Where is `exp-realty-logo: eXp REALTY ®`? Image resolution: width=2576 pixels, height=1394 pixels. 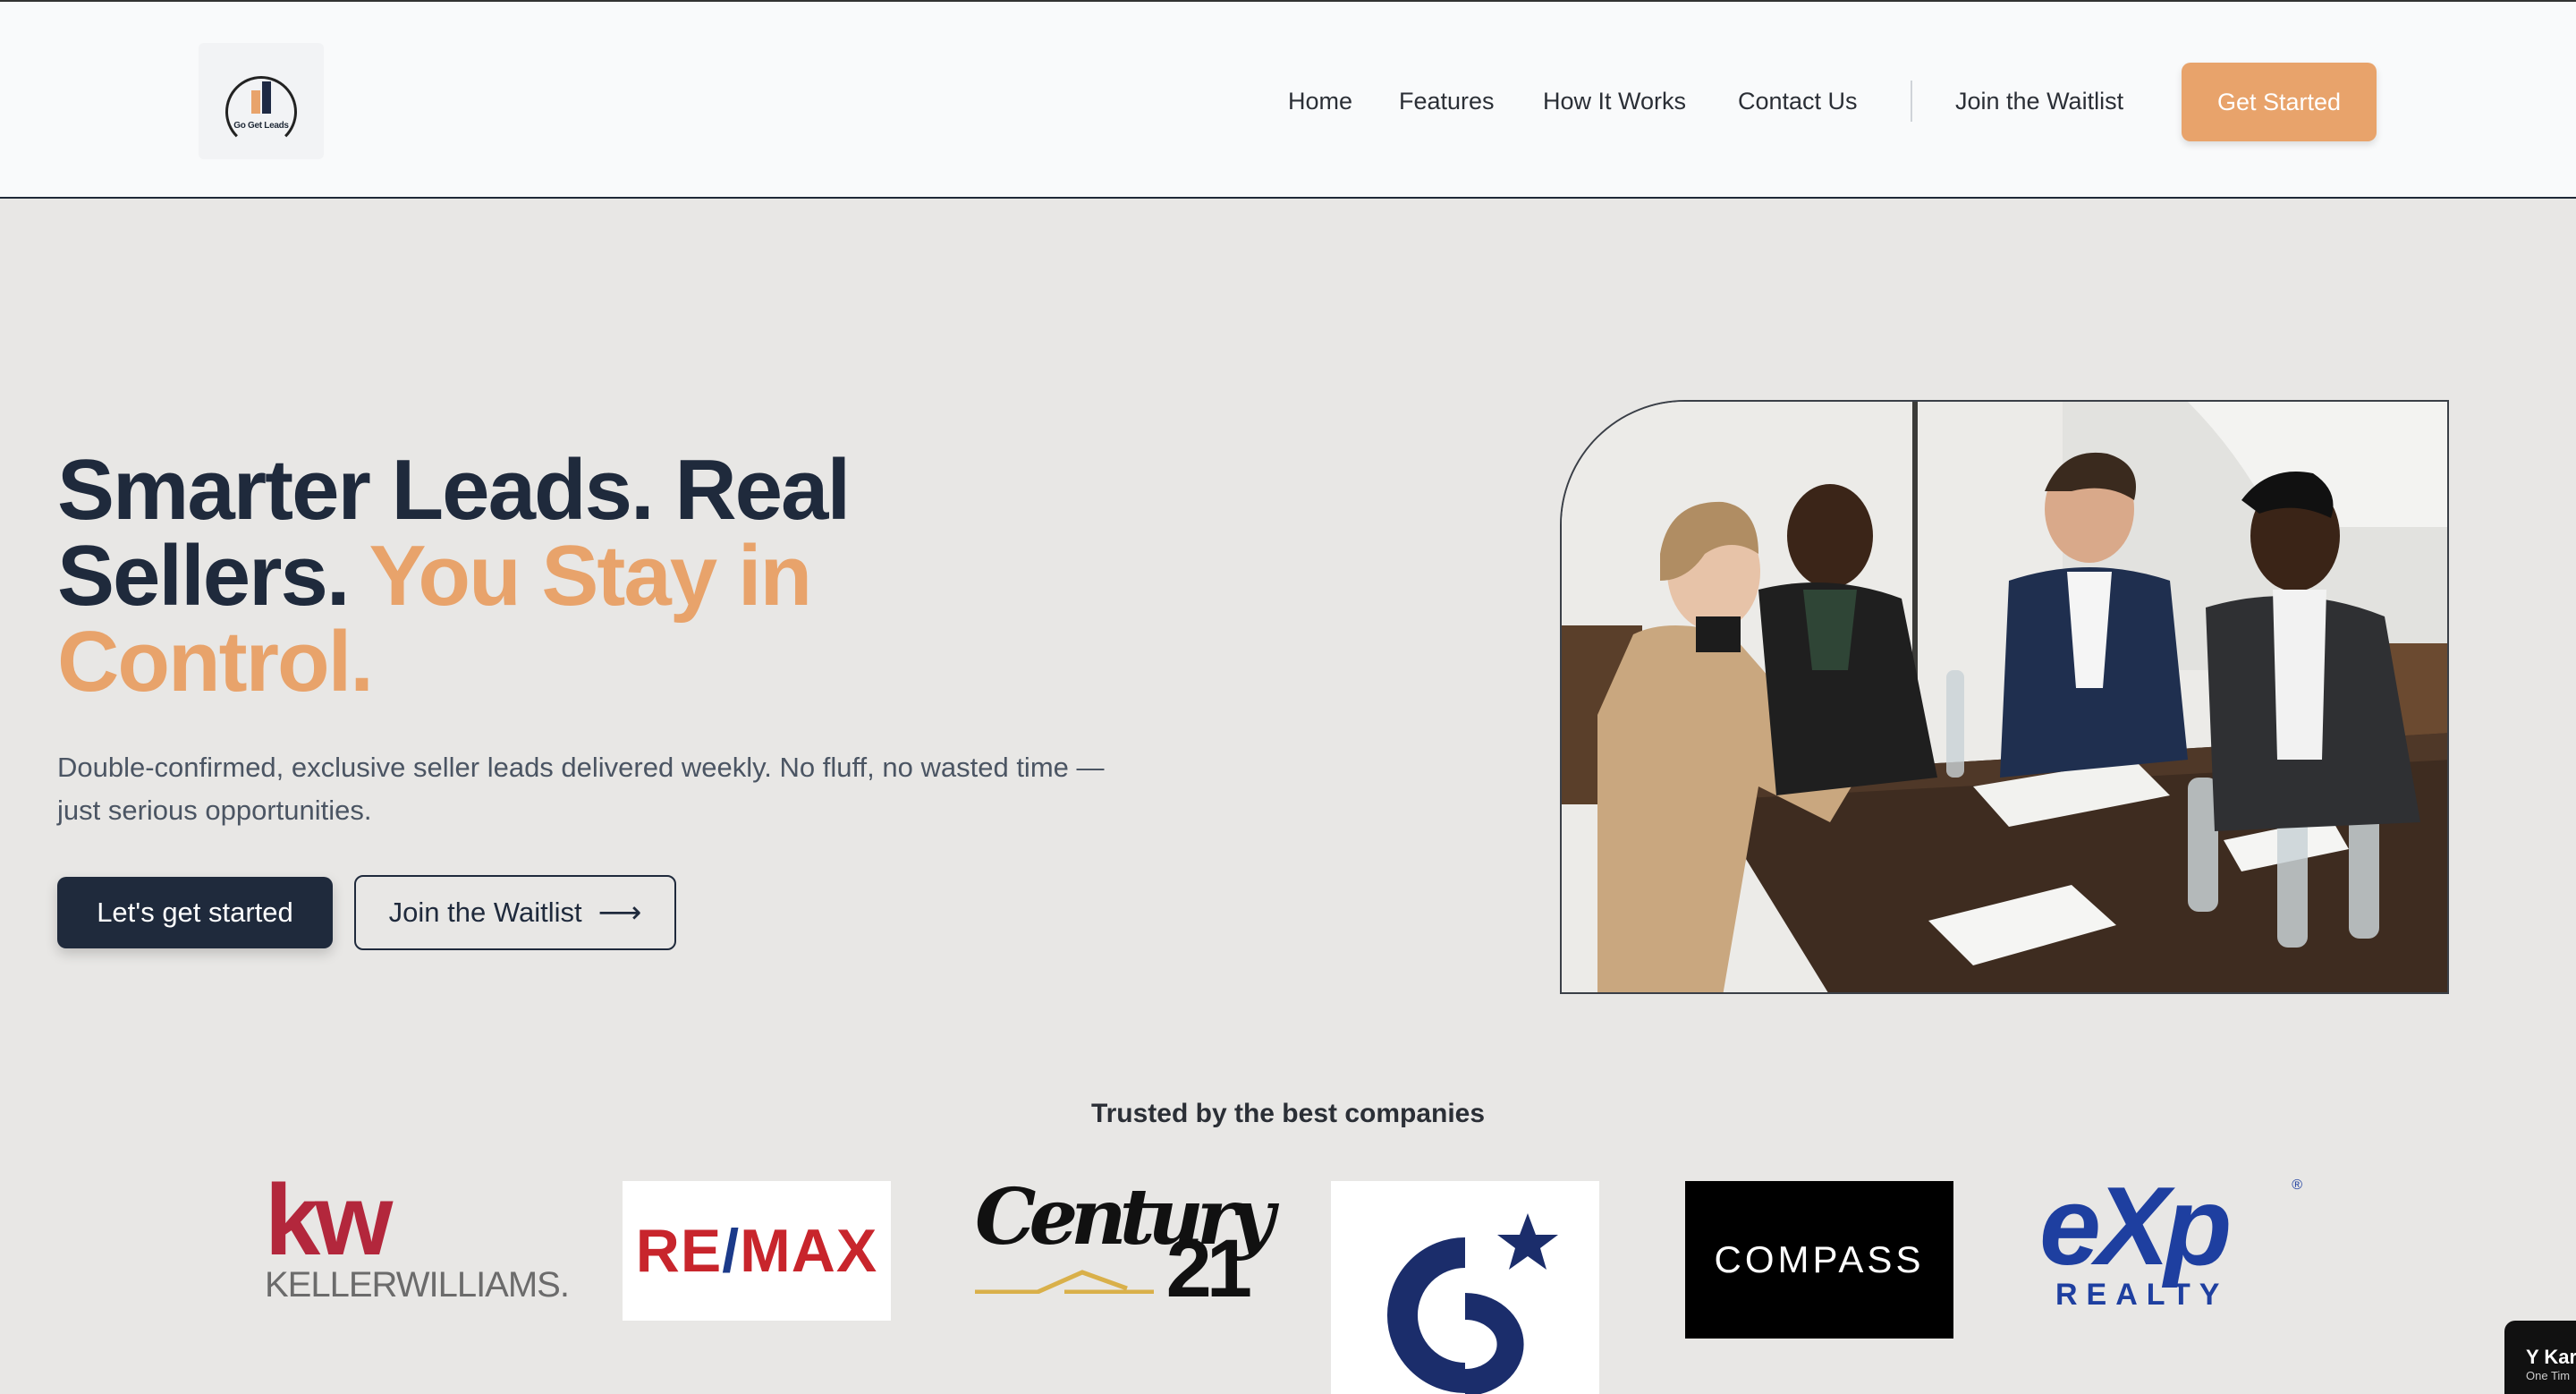
exp-realty-logo: eXp REALTY ® is located at coordinates (2173, 1243).